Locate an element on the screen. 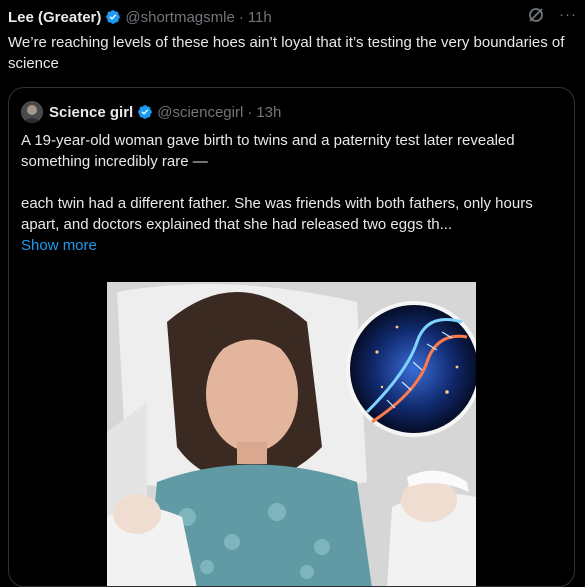 This screenshot has height=587, width=585. author-name: Lee (Greater) is located at coordinates (54, 17).